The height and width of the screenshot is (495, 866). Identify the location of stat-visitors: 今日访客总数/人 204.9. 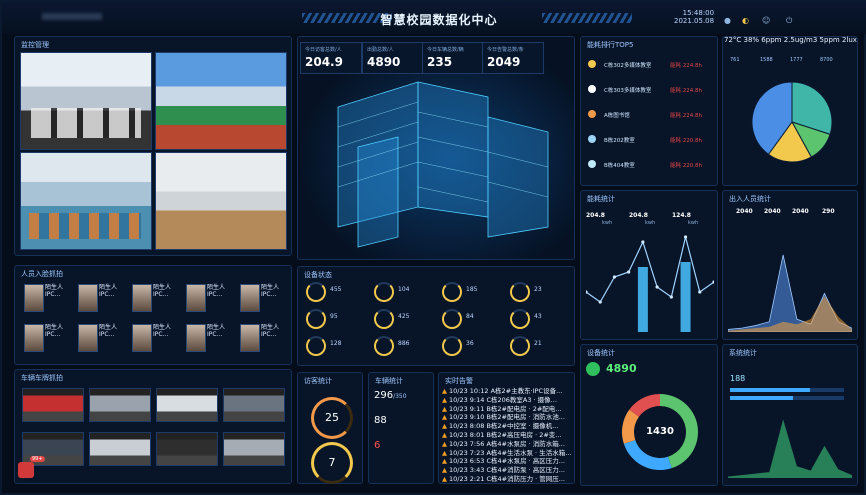
(331, 58).